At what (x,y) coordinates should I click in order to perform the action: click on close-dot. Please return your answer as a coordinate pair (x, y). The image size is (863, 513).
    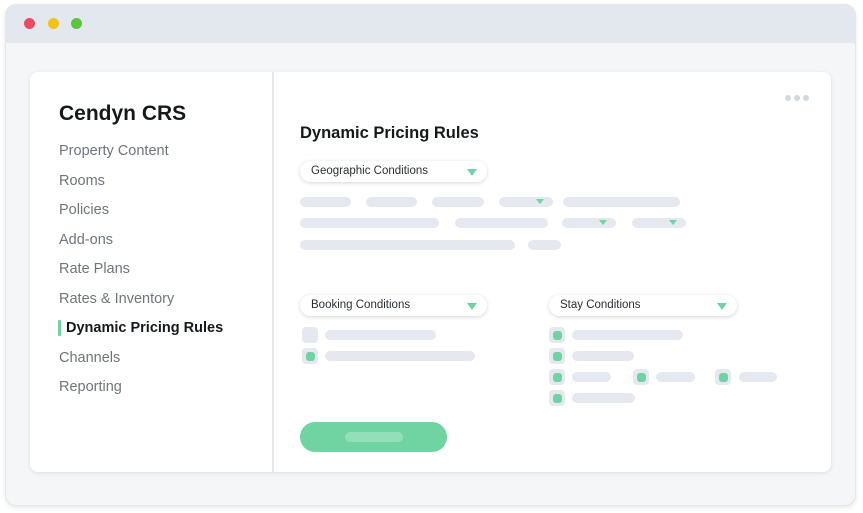
    Looking at the image, I should click on (29, 23).